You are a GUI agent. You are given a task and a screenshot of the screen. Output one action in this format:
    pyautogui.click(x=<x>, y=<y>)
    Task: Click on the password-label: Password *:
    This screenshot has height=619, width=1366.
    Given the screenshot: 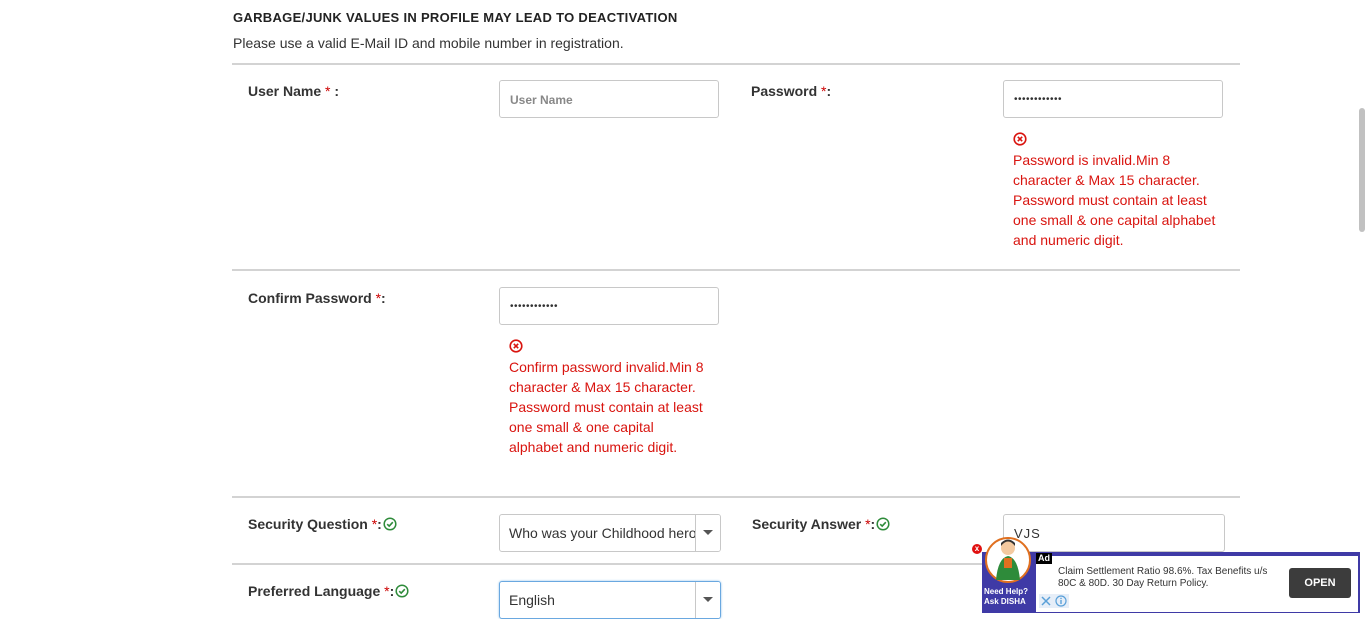 What is the action you would take?
    pyautogui.click(x=791, y=91)
    